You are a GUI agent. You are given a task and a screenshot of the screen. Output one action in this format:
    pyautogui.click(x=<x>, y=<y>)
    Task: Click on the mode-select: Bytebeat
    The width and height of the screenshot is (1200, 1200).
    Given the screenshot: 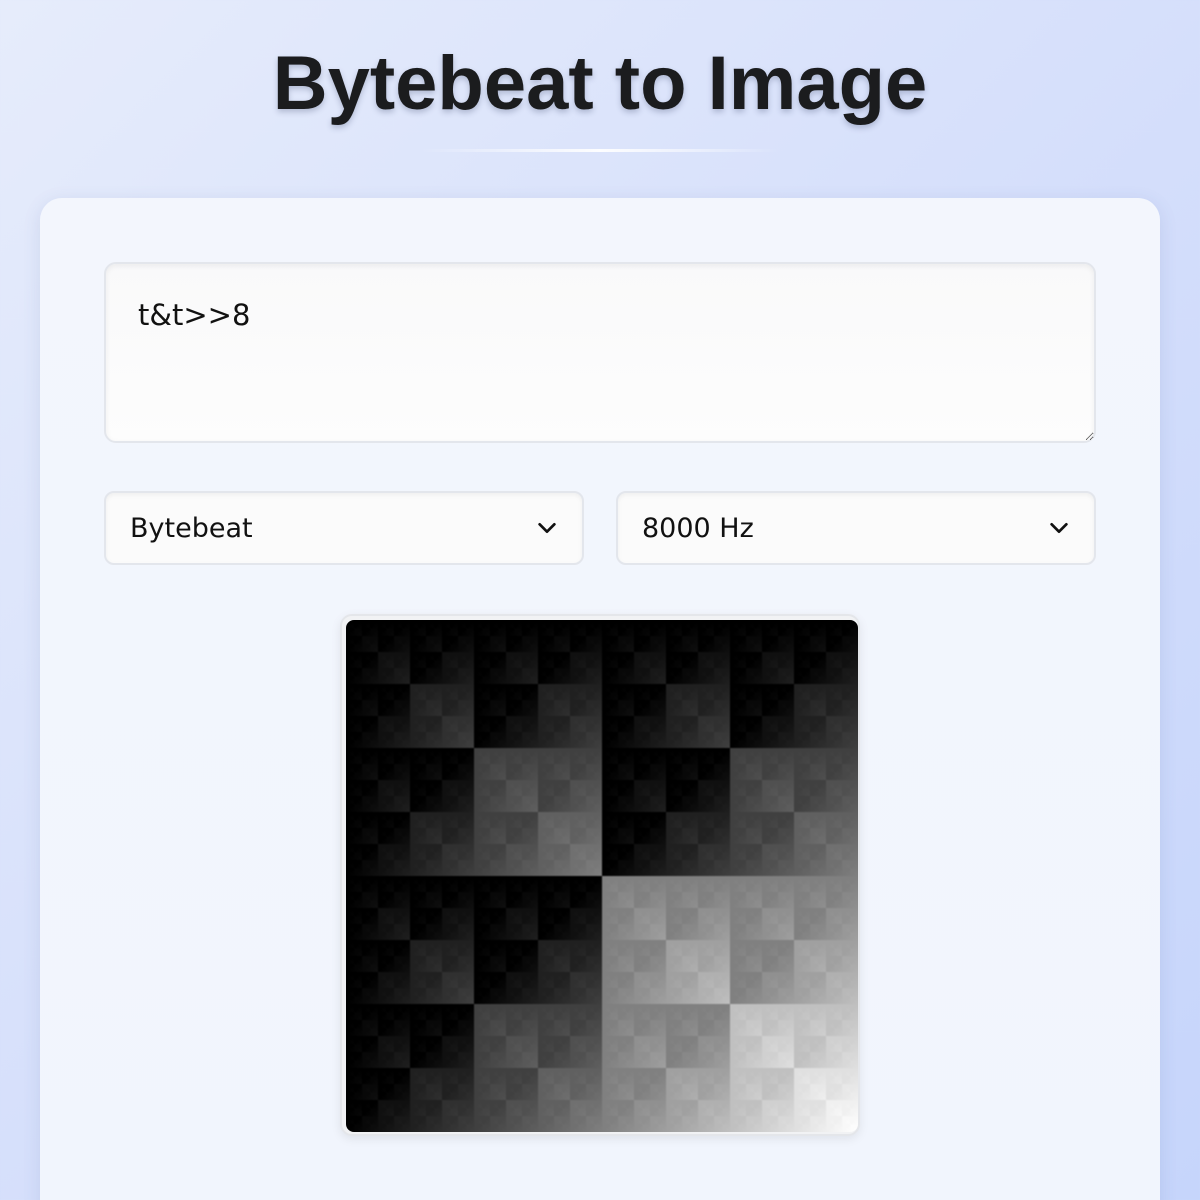 What is the action you would take?
    pyautogui.click(x=344, y=528)
    